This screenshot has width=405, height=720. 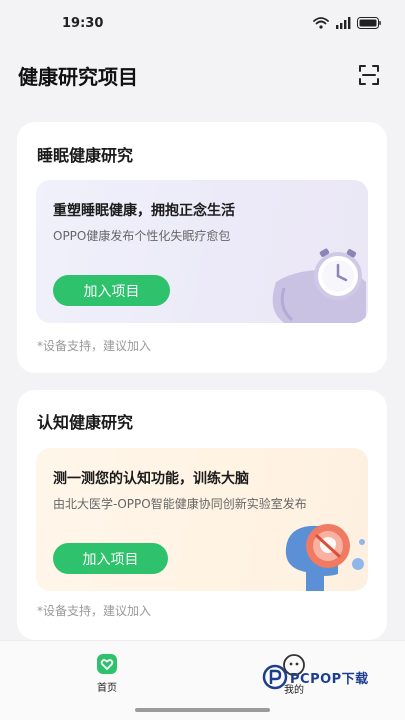 What do you see at coordinates (107, 688) in the screenshot?
I see `nav-label: 首页` at bounding box center [107, 688].